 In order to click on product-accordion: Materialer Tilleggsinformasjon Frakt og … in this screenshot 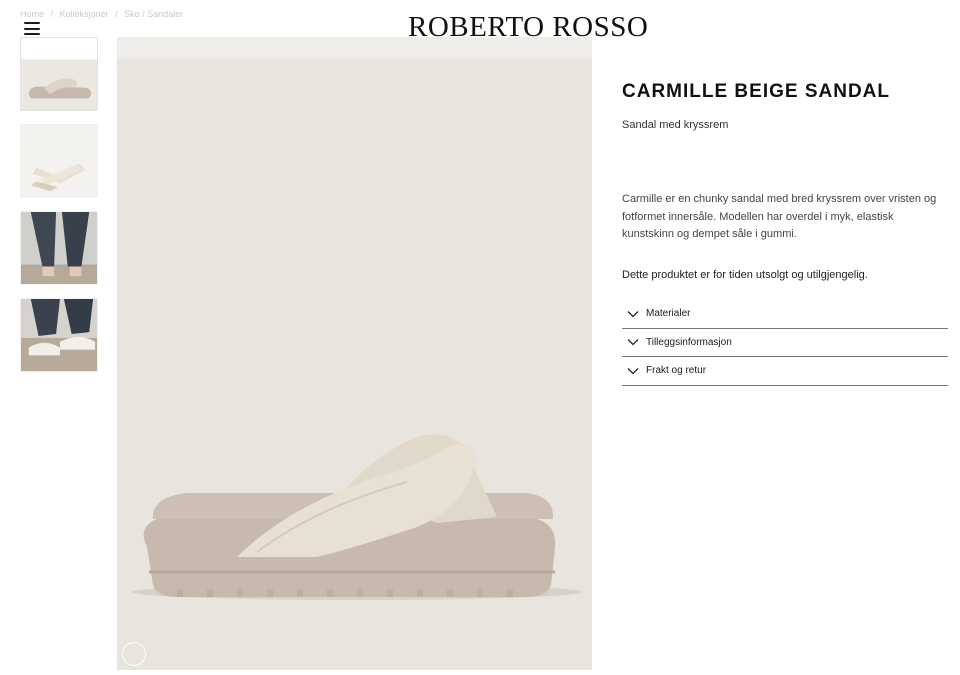, I will do `click(785, 343)`.